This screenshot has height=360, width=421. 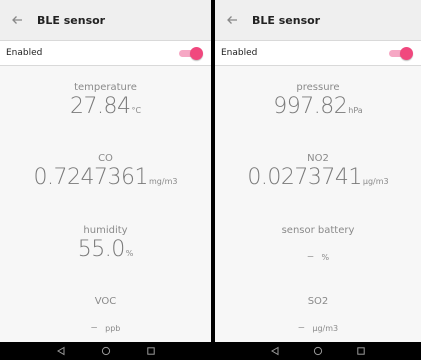 I want to click on reading-label: temperature, so click(x=105, y=87).